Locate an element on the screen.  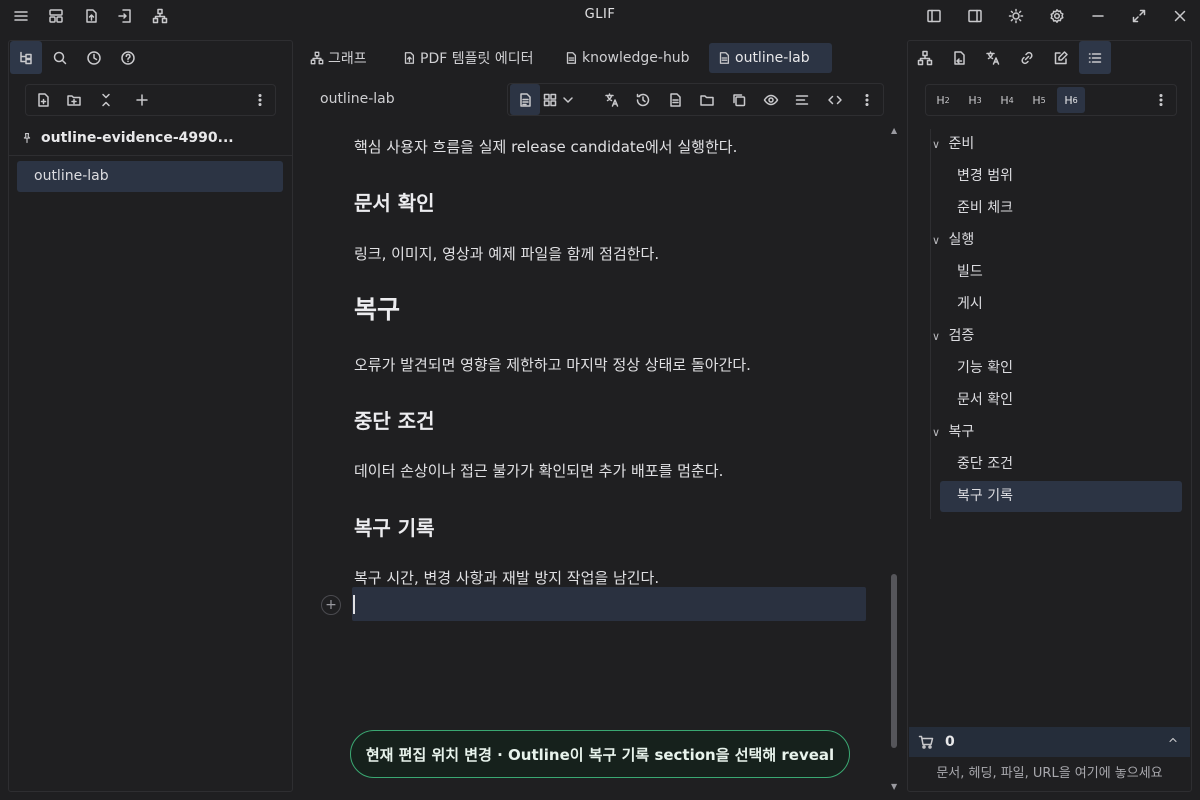
file-icon is located at coordinates (675, 99).